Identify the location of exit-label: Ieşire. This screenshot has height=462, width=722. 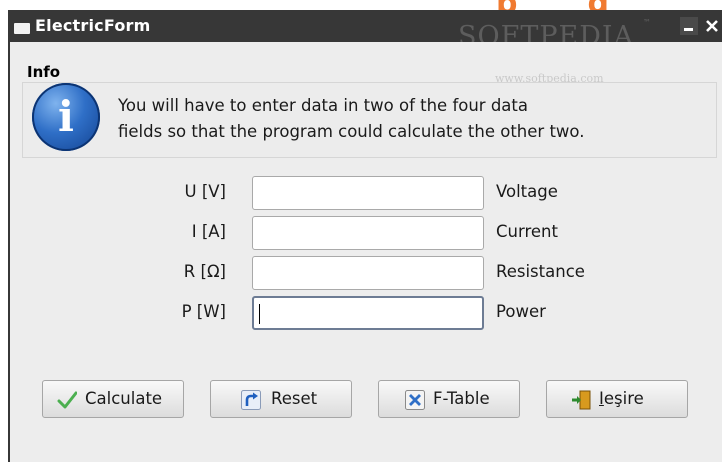
(621, 398).